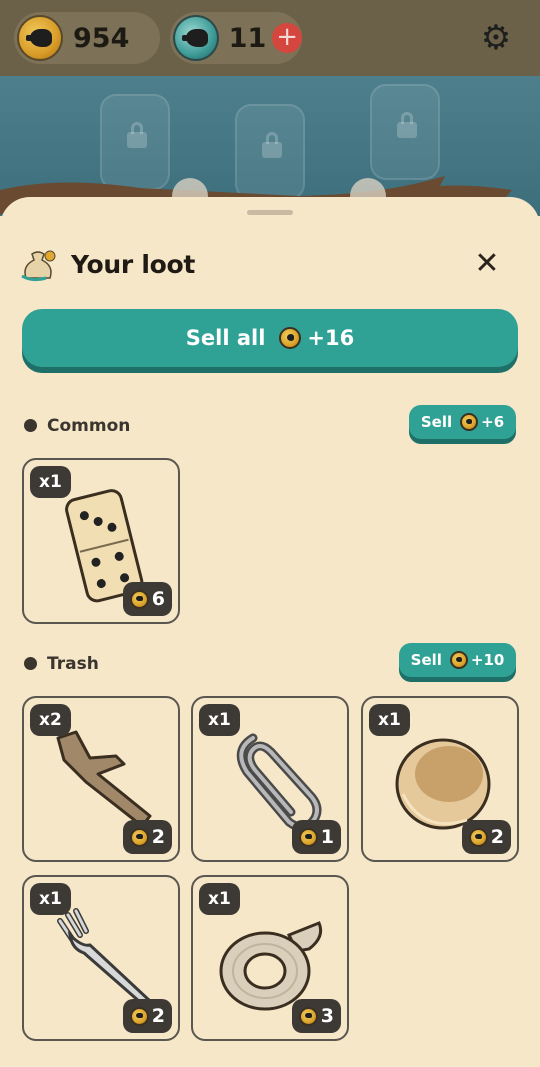 The width and height of the screenshot is (540, 1067). What do you see at coordinates (270, 779) in the screenshot?
I see `item-card-paperclip: x1 1` at bounding box center [270, 779].